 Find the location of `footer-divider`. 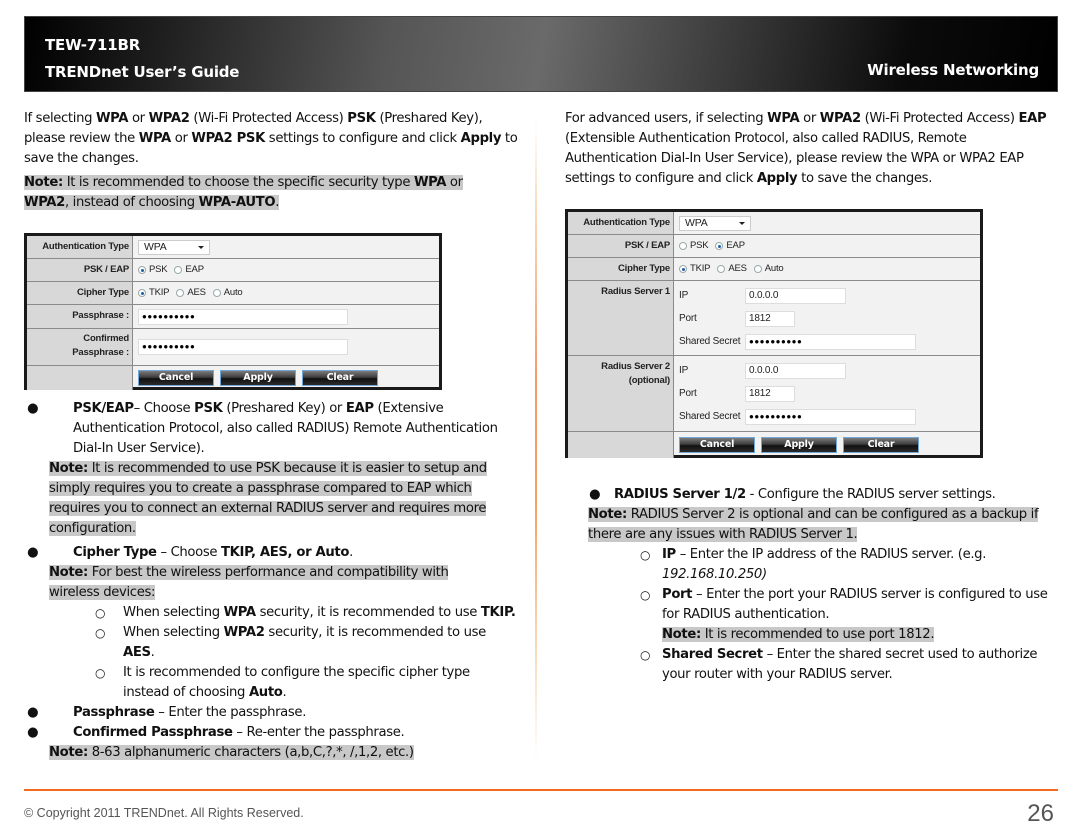

footer-divider is located at coordinates (541, 790).